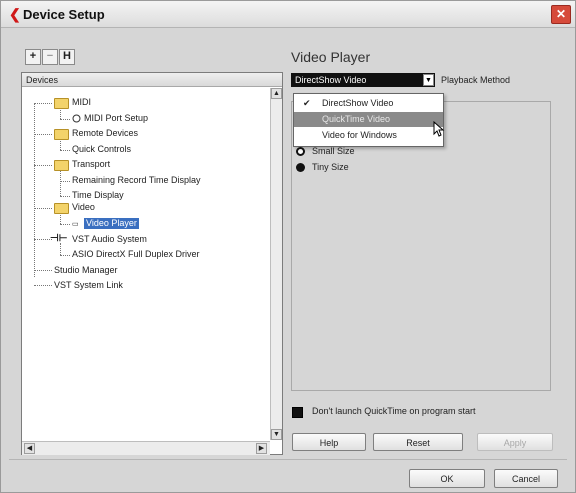 The image size is (576, 493). I want to click on tree-item-vst-audio-system: VST Audio System, so click(109, 239).